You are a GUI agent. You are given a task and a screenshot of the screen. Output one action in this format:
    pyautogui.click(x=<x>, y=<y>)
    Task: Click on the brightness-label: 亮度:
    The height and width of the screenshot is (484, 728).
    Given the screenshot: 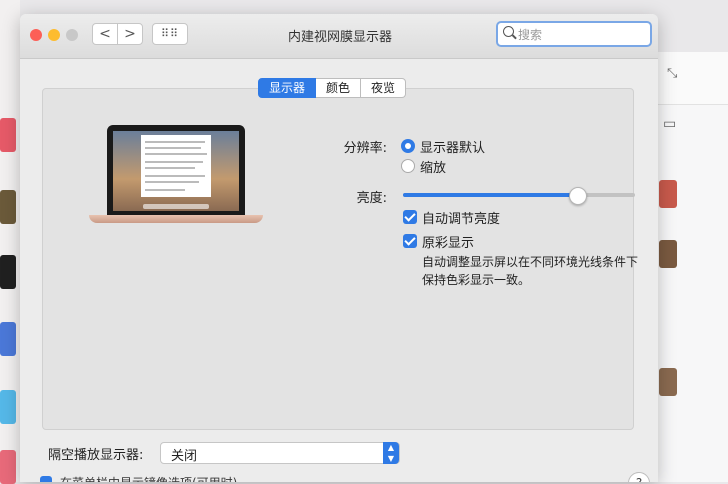 What is the action you would take?
    pyautogui.click(x=371, y=198)
    